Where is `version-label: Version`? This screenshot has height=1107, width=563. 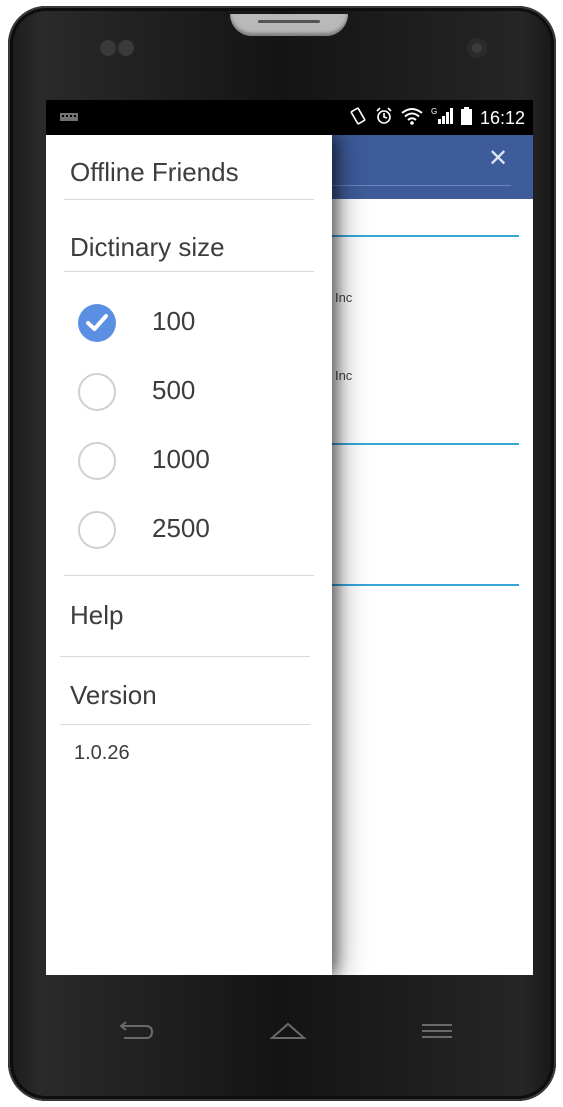
version-label: Version is located at coordinates (113, 695).